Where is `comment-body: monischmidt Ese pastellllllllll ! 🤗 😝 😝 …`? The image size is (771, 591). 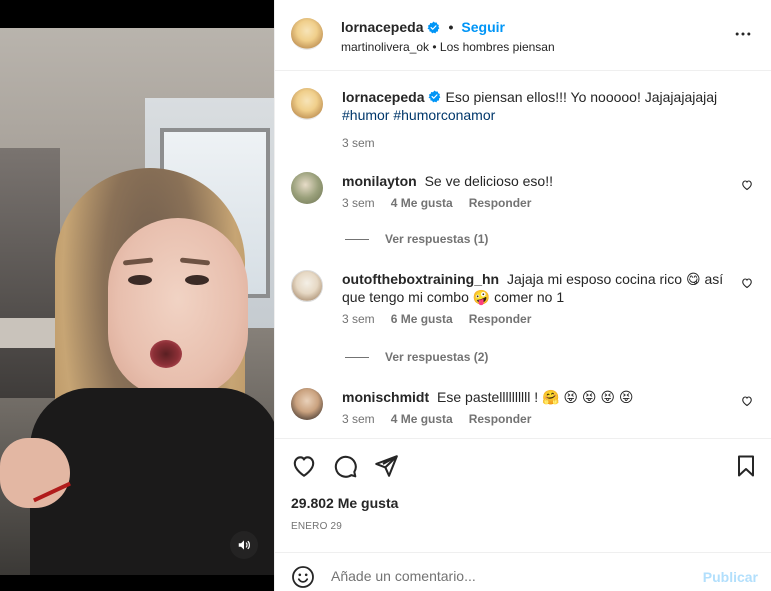
comment-body: monischmidt Ese pastellllllllll ! 🤗 😝 😝 … is located at coordinates (551, 397).